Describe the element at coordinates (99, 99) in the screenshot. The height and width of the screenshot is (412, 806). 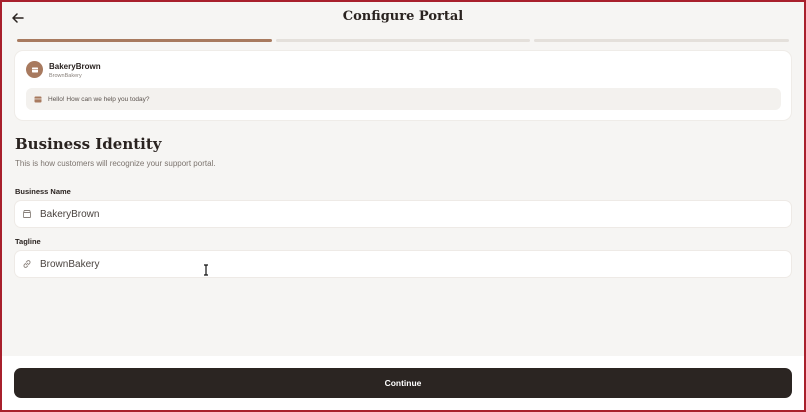
I see `greeting-text: Hello! How can we help you today?` at that location.